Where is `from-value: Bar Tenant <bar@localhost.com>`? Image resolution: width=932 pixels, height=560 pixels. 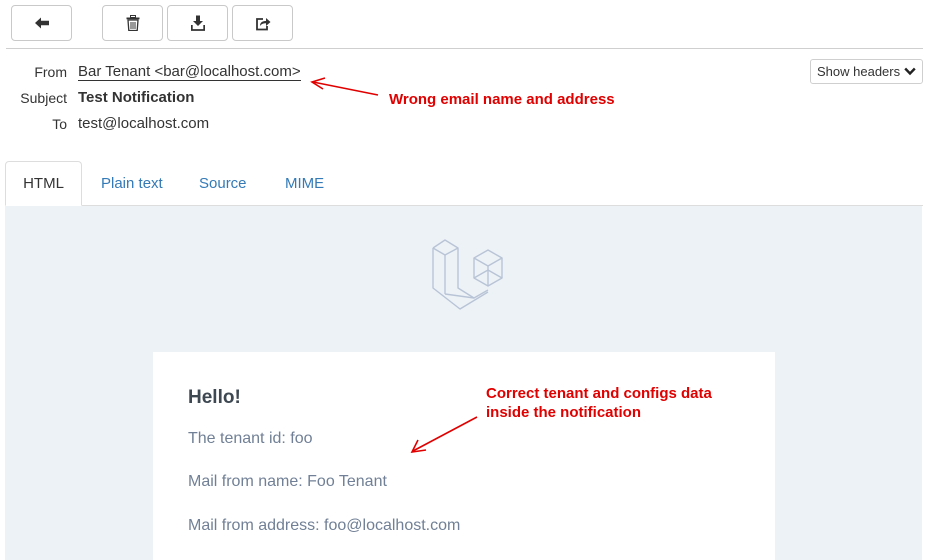 from-value: Bar Tenant <bar@localhost.com> is located at coordinates (189, 72).